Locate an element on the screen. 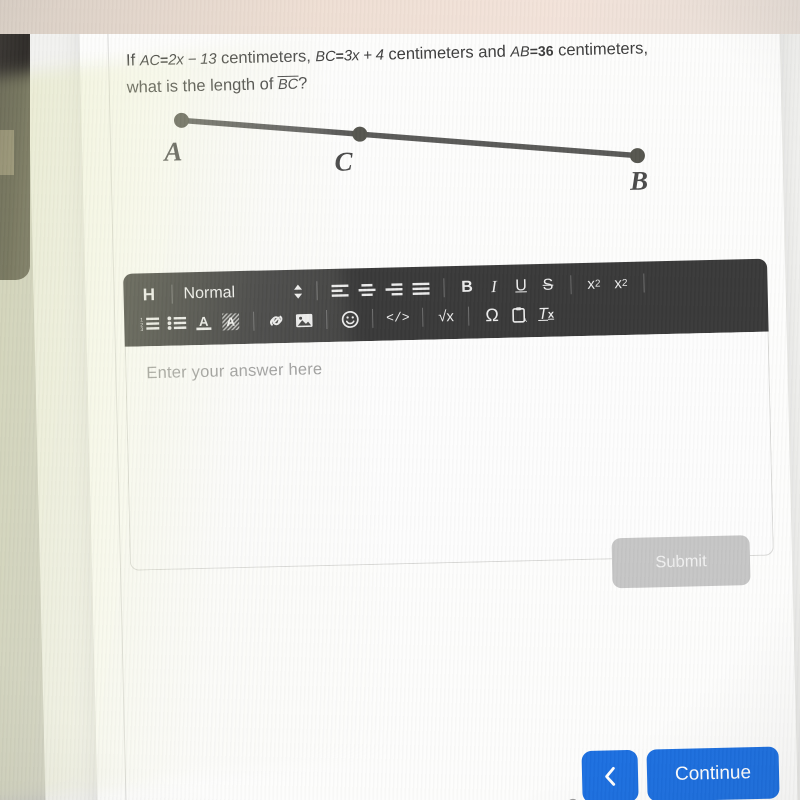 This screenshot has width=800, height=800. subscript-button: x2 is located at coordinates (594, 284).